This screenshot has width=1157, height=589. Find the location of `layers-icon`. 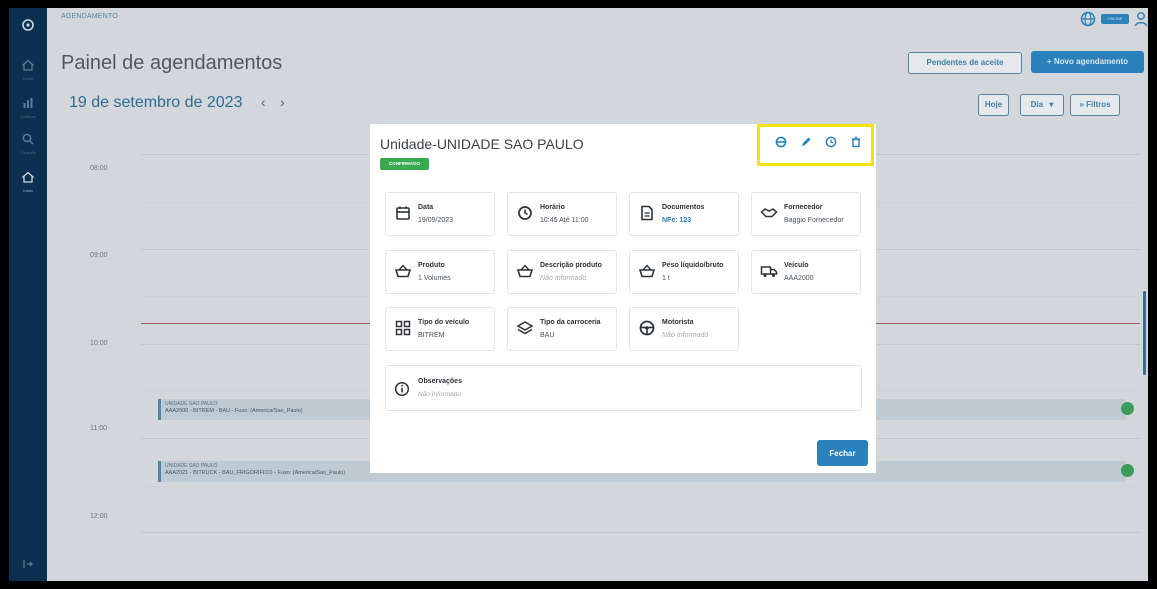

layers-icon is located at coordinates (525, 328).